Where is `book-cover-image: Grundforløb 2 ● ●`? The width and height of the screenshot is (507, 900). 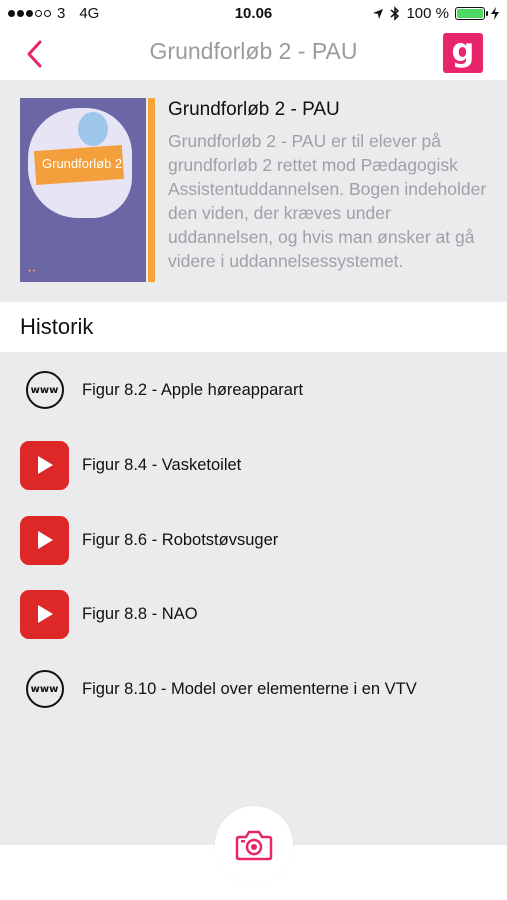
book-cover-image: Grundforløb 2 ● ● is located at coordinates (83, 190).